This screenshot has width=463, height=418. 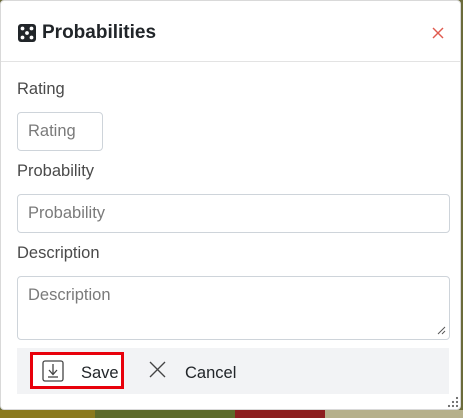 What do you see at coordinates (441, 330) in the screenshot?
I see `textarea-resize-handle` at bounding box center [441, 330].